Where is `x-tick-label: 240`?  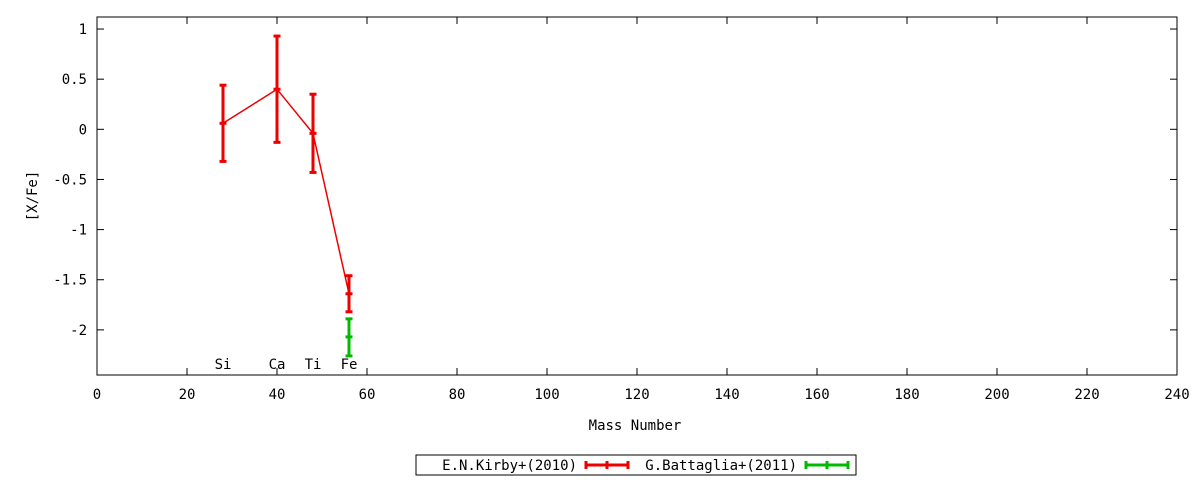 x-tick-label: 240 is located at coordinates (1176, 395).